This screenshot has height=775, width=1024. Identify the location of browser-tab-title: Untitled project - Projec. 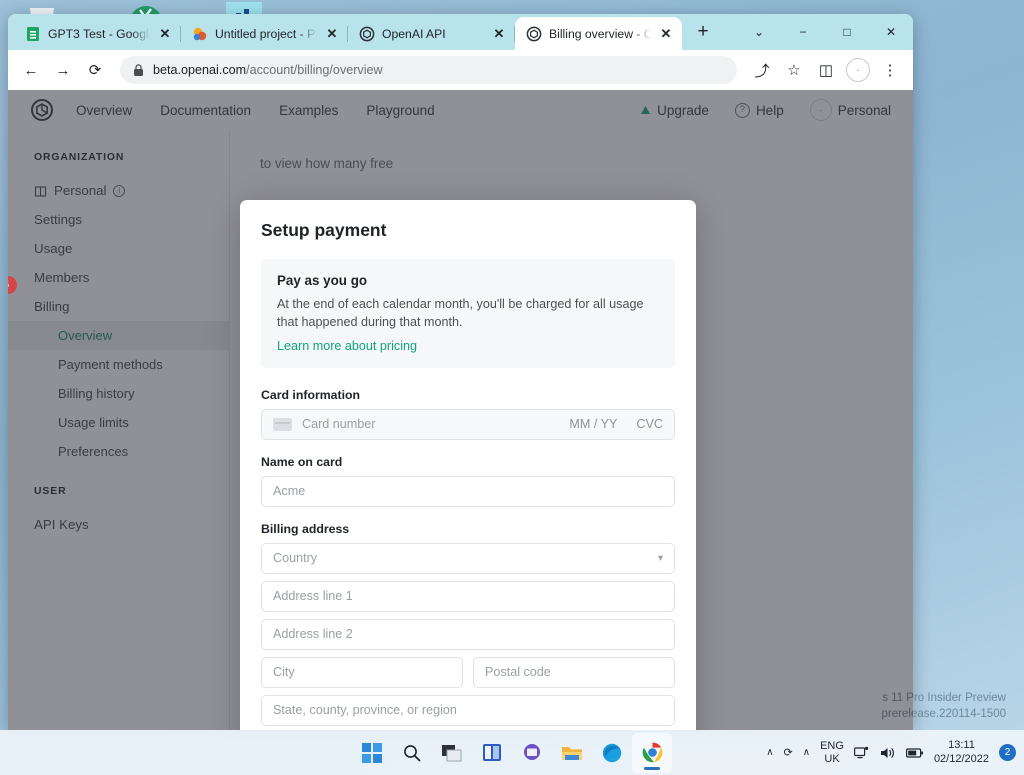
(266, 34).